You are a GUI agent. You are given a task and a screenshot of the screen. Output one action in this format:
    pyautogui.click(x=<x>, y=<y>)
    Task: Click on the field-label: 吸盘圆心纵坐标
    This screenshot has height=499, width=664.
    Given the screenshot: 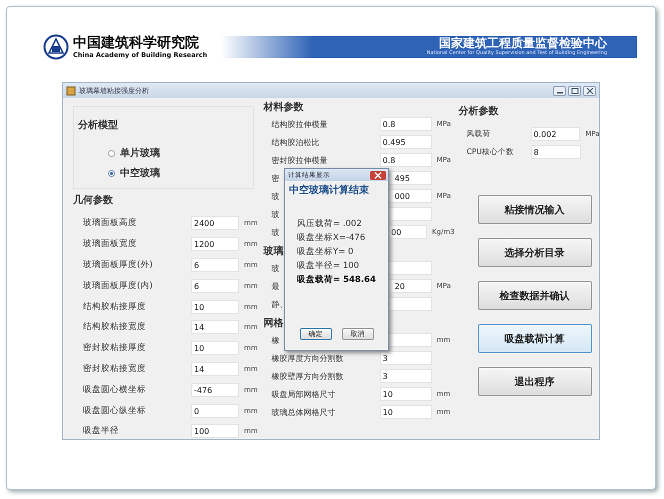 What is the action you would take?
    pyautogui.click(x=115, y=410)
    